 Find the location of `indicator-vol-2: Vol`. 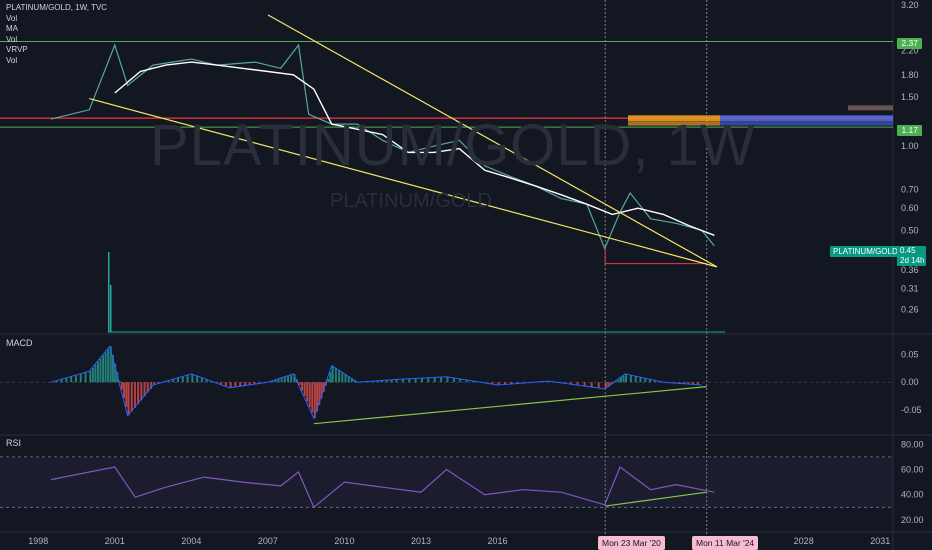

indicator-vol-2: Vol is located at coordinates (56, 40).